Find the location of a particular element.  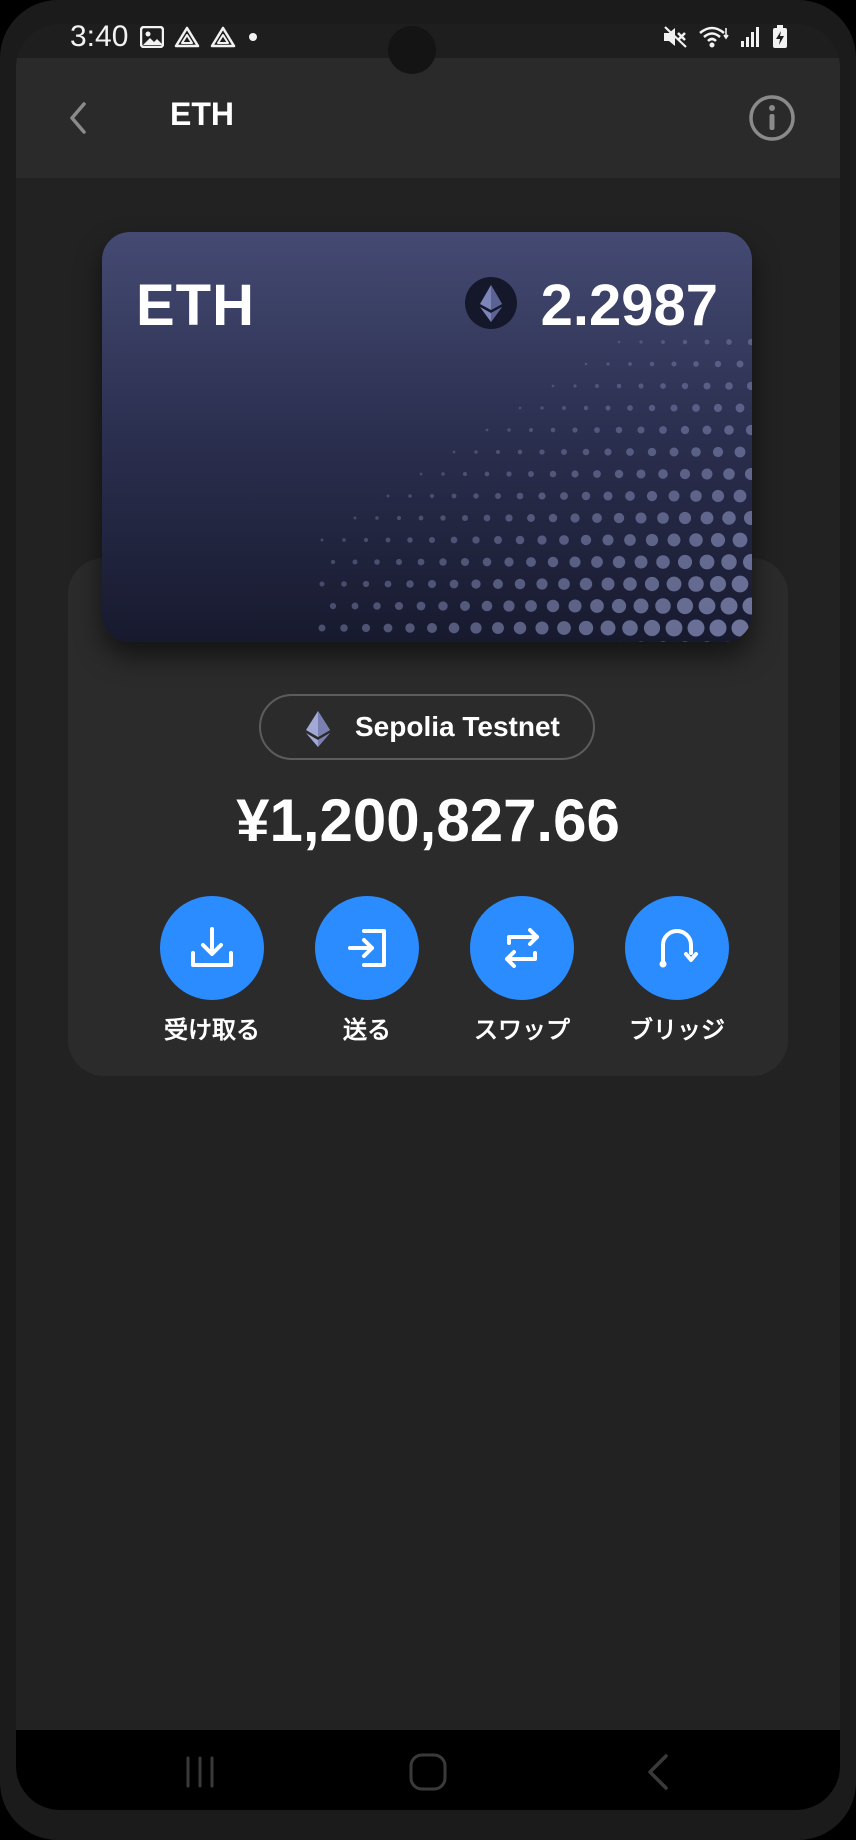

swap-label: スワップ is located at coordinates (522, 1030).